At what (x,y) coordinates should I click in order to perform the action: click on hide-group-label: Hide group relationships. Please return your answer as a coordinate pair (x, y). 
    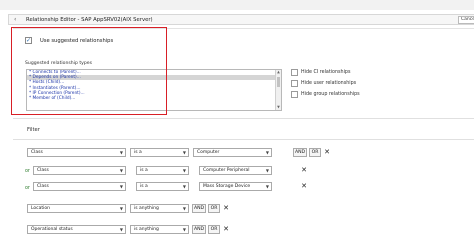
    Looking at the image, I should click on (330, 94).